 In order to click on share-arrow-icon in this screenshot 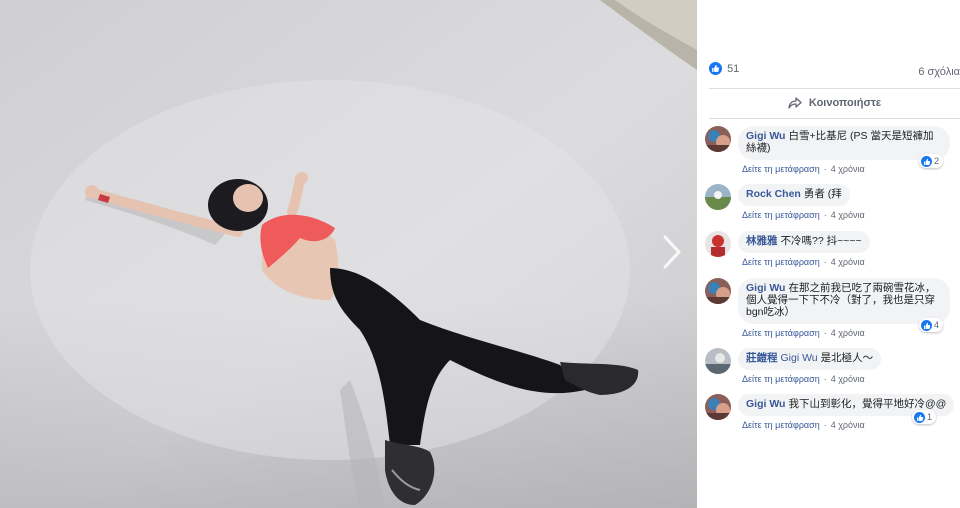, I will do `click(795, 103)`.